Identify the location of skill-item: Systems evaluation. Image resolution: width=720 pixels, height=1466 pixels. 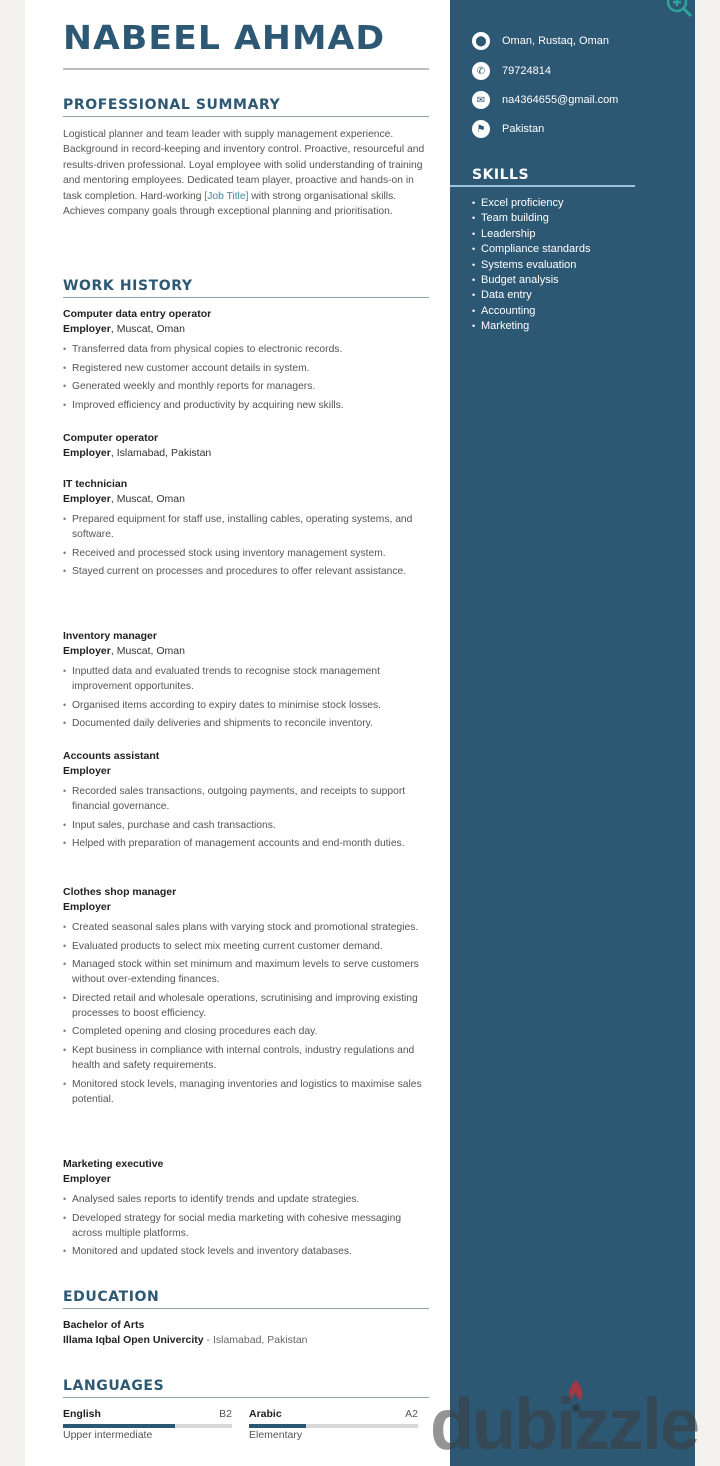
(531, 266).